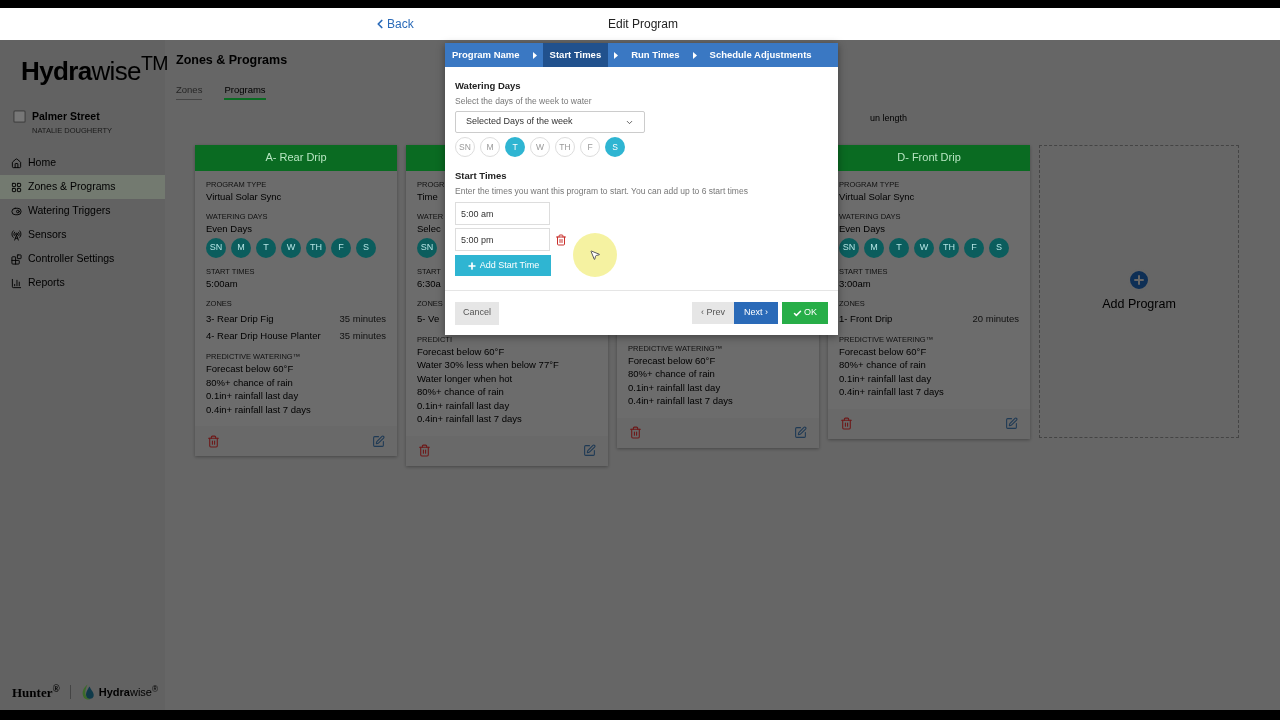 This screenshot has width=1280, height=720. I want to click on predictive-rule: Water longer when hot, so click(465, 378).